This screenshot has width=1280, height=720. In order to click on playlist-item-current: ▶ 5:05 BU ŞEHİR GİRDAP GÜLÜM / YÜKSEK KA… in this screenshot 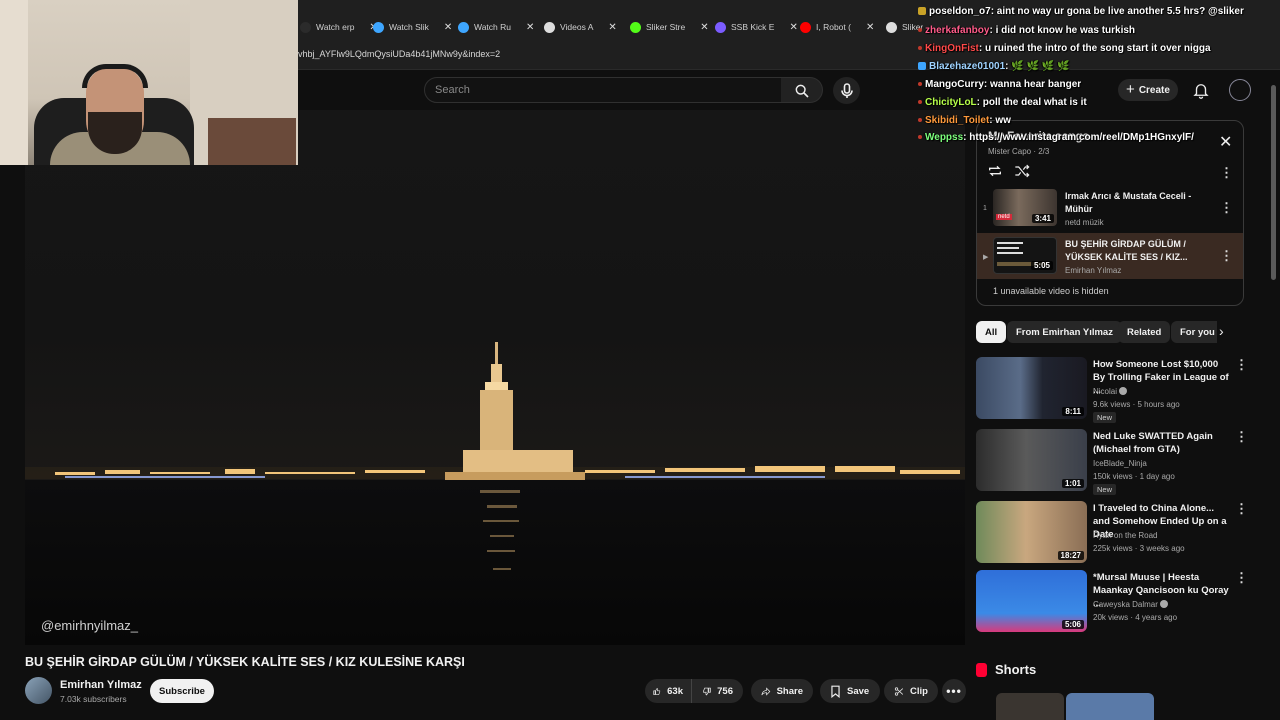, I will do `click(1110, 256)`.